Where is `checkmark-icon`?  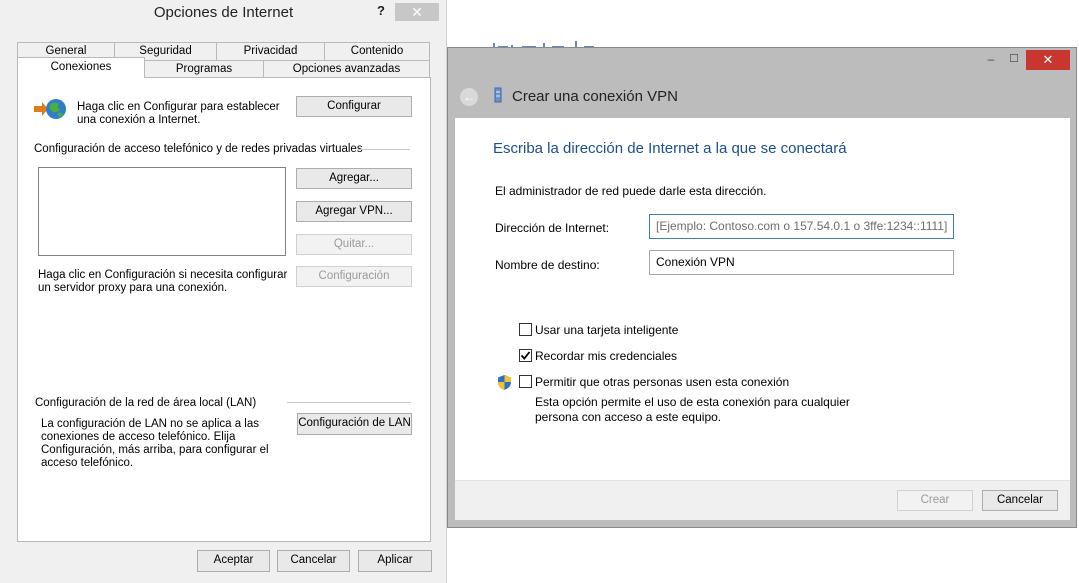 checkmark-icon is located at coordinates (525, 355).